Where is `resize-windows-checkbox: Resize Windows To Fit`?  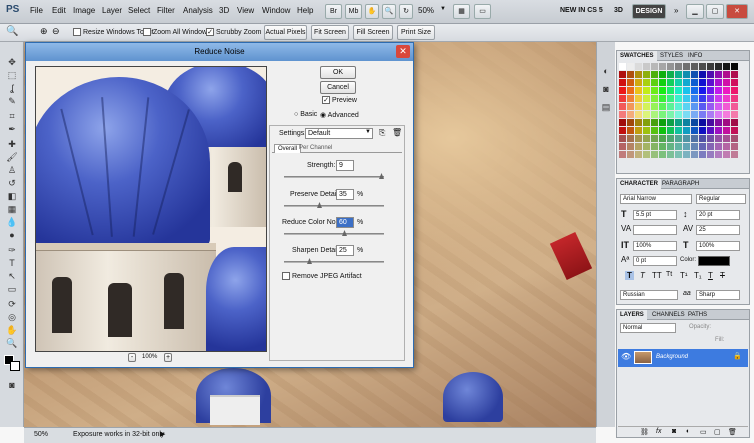 resize-windows-checkbox: Resize Windows To Fit is located at coordinates (113, 32).